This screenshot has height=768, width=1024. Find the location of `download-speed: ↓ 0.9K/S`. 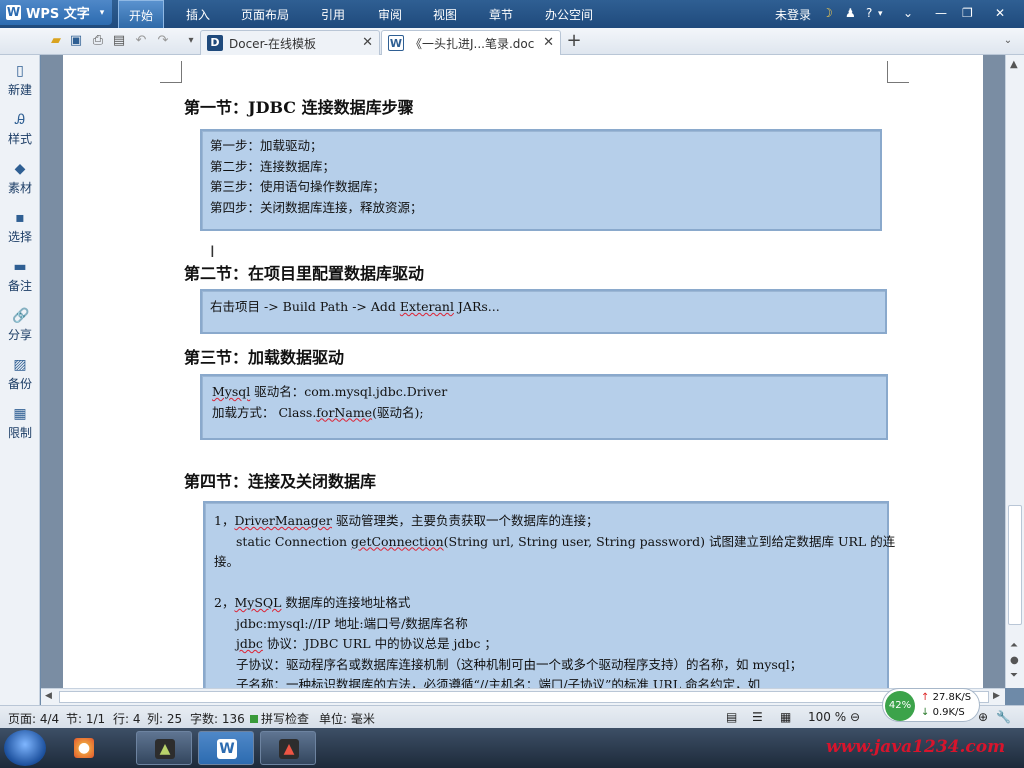

download-speed: ↓ 0.9K/S is located at coordinates (943, 712).